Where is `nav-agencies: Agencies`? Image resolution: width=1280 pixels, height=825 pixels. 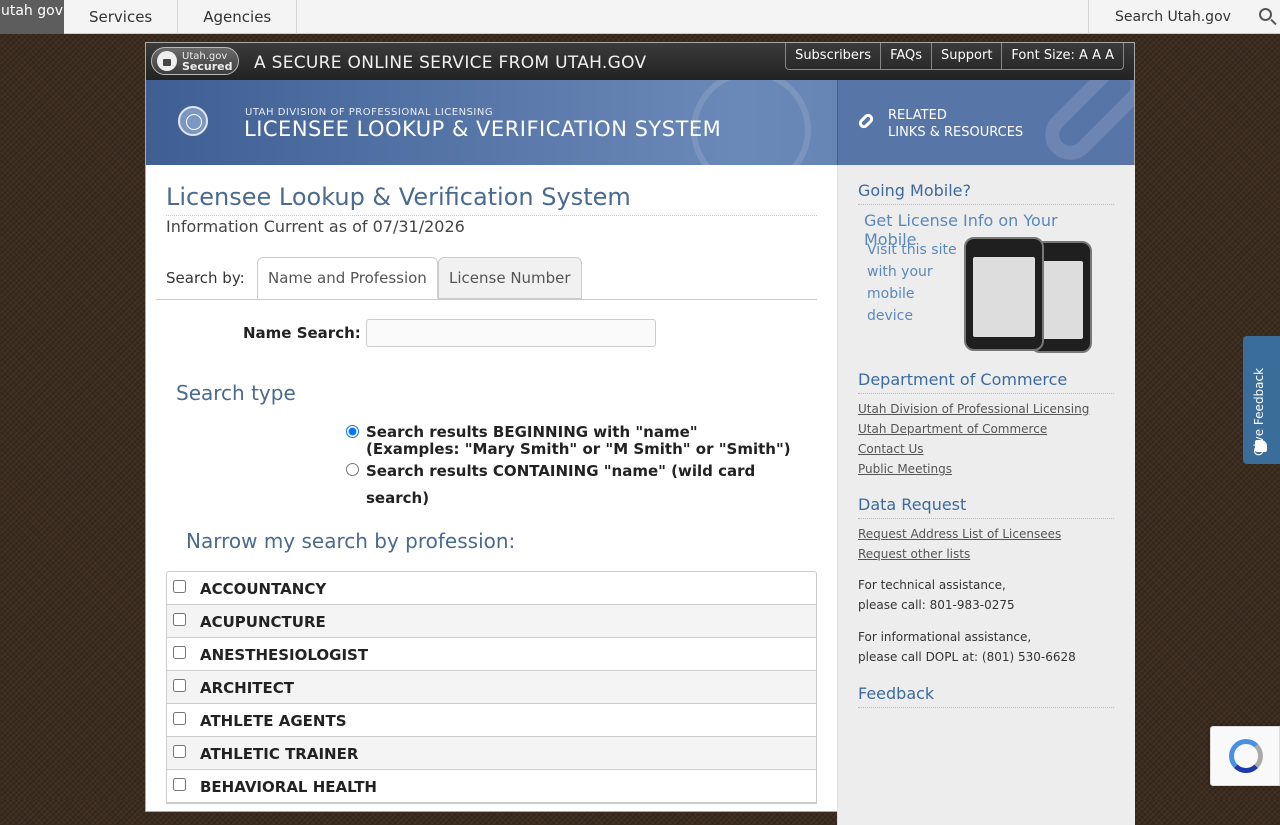 nav-agencies: Agencies is located at coordinates (238, 17).